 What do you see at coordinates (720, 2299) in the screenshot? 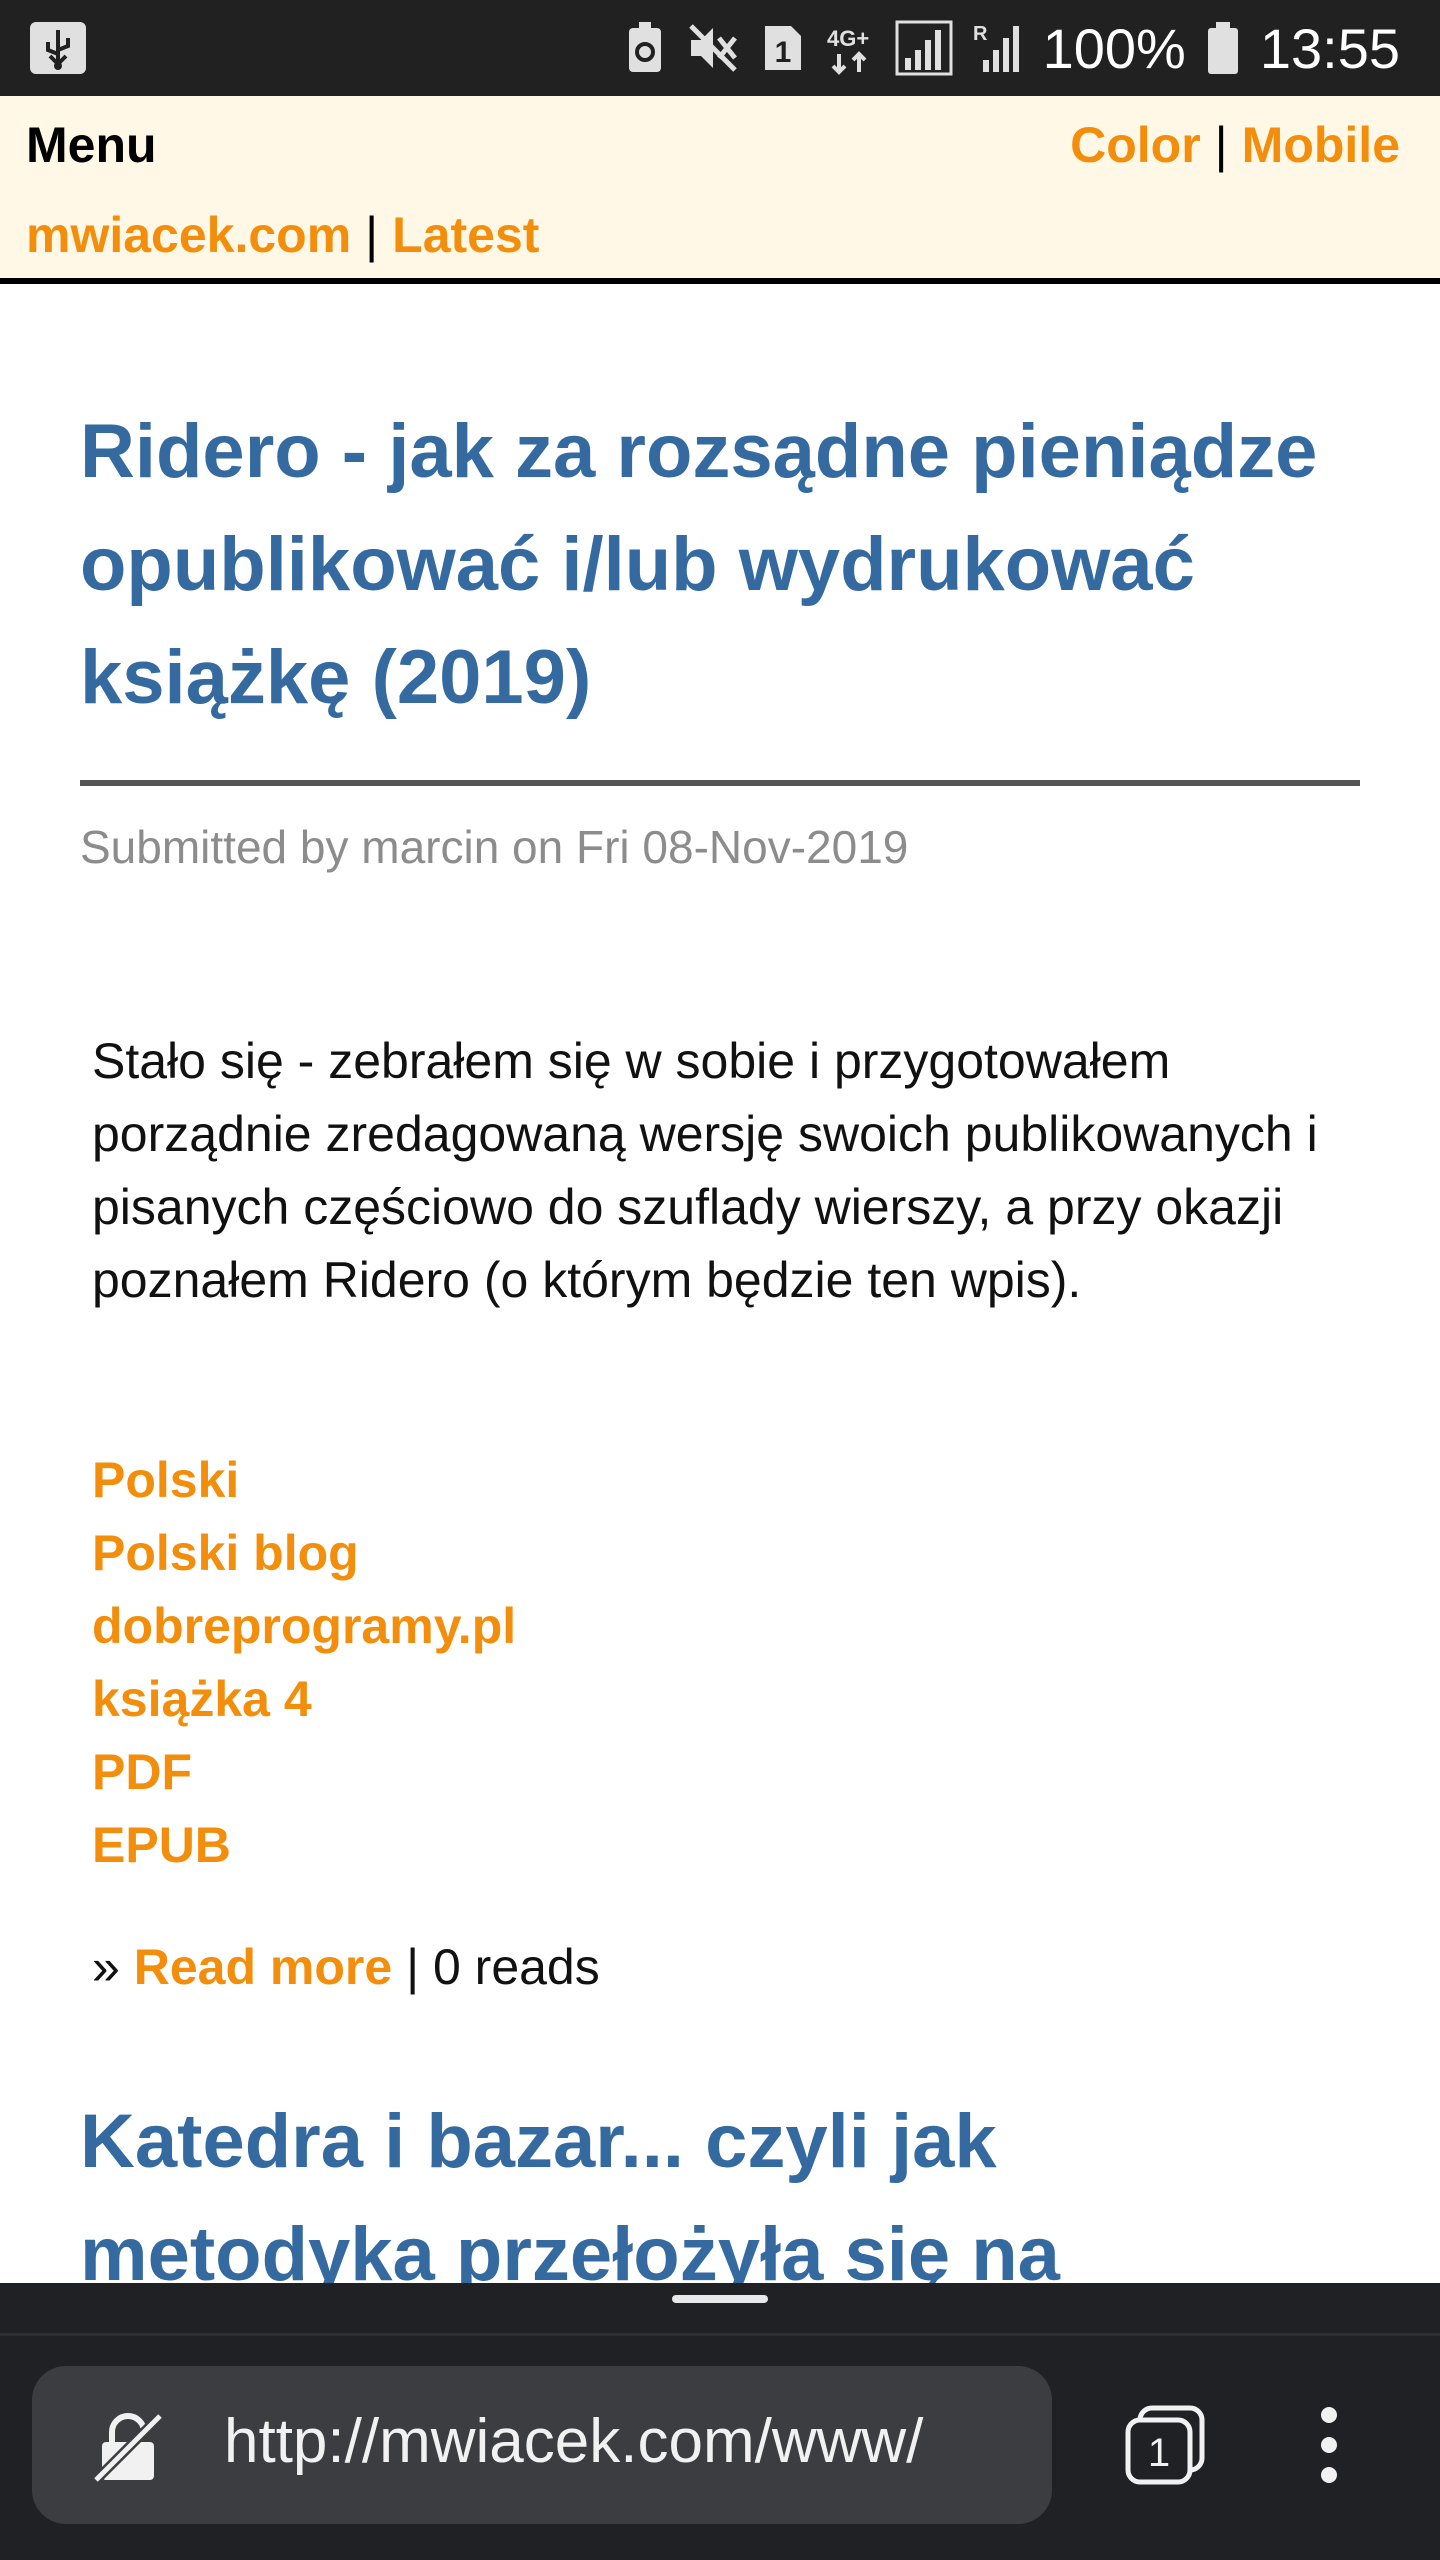
I see `toolbar-drag-handle` at bounding box center [720, 2299].